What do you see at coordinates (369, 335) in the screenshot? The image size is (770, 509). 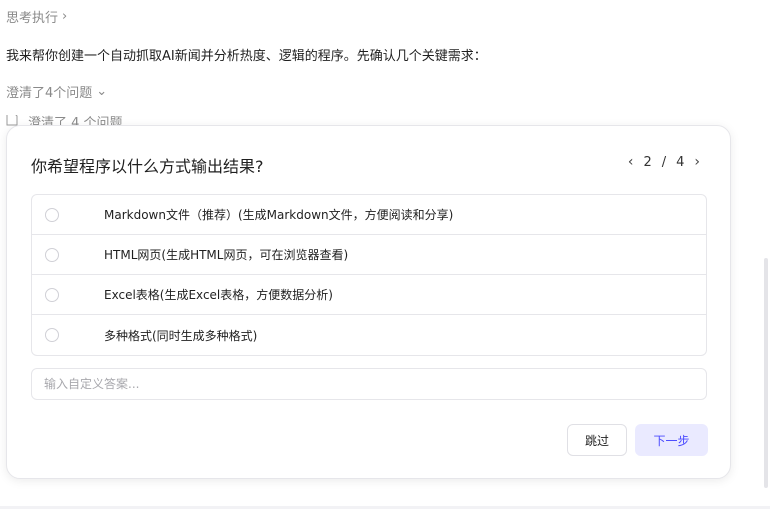 I see `option-multiple: 多种格式(同时生成多种格式)` at bounding box center [369, 335].